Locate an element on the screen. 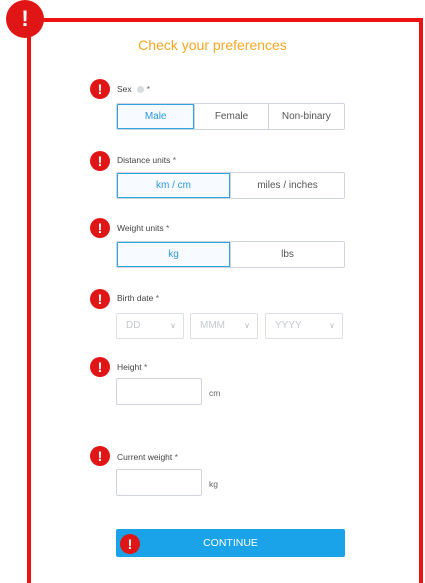 This screenshot has height=583, width=425. height-unit: cm is located at coordinates (215, 393).